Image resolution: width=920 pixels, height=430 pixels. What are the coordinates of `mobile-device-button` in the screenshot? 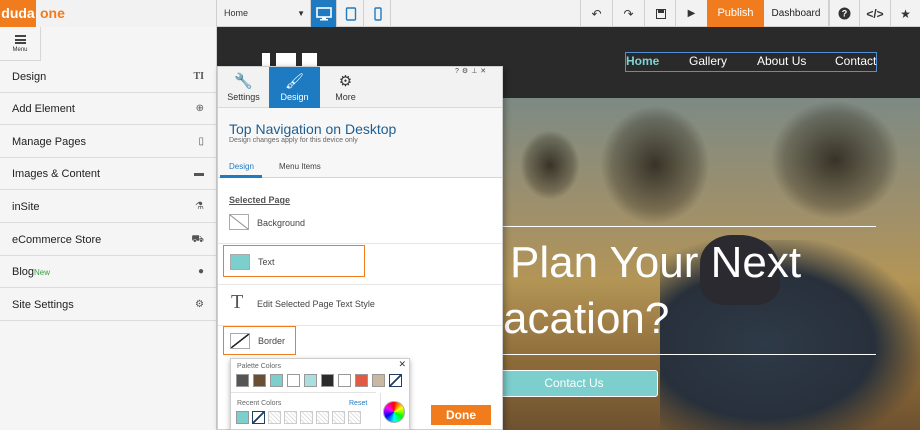 It's located at (378, 13).